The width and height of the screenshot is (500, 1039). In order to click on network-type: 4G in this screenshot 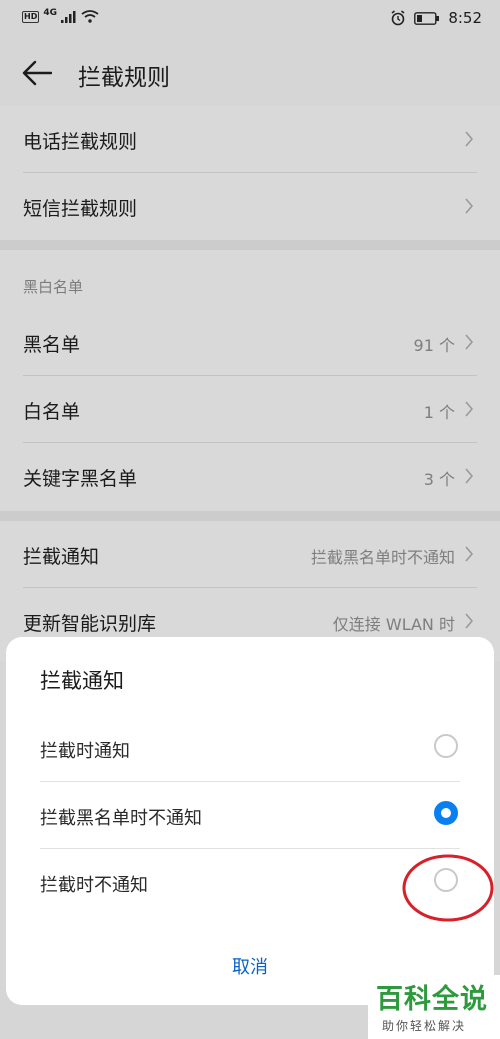, I will do `click(50, 12)`.